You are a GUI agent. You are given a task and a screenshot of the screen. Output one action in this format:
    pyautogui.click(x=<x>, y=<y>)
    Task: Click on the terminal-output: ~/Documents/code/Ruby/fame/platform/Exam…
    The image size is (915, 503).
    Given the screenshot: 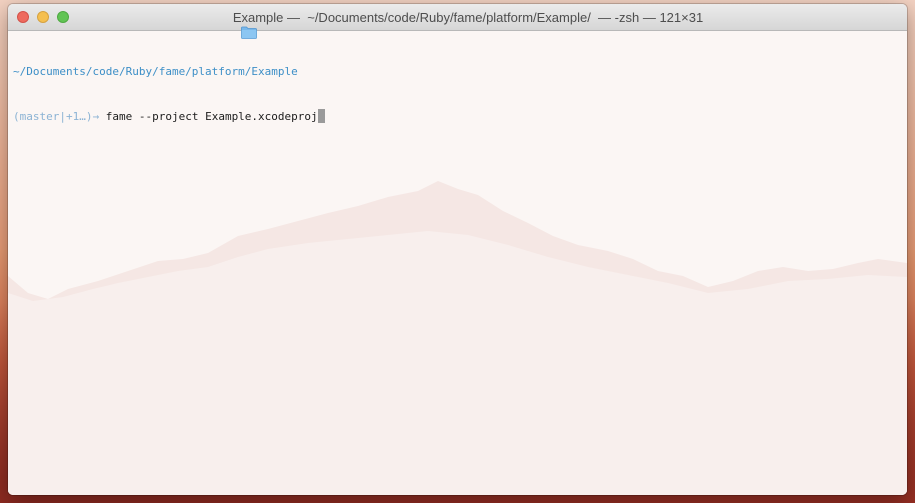 What is the action you would take?
    pyautogui.click(x=169, y=94)
    